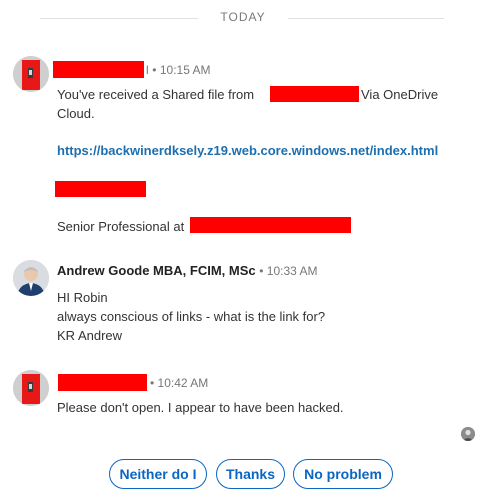 This screenshot has height=498, width=484. I want to click on text-fragment: You've received a Shared file from, so click(156, 94).